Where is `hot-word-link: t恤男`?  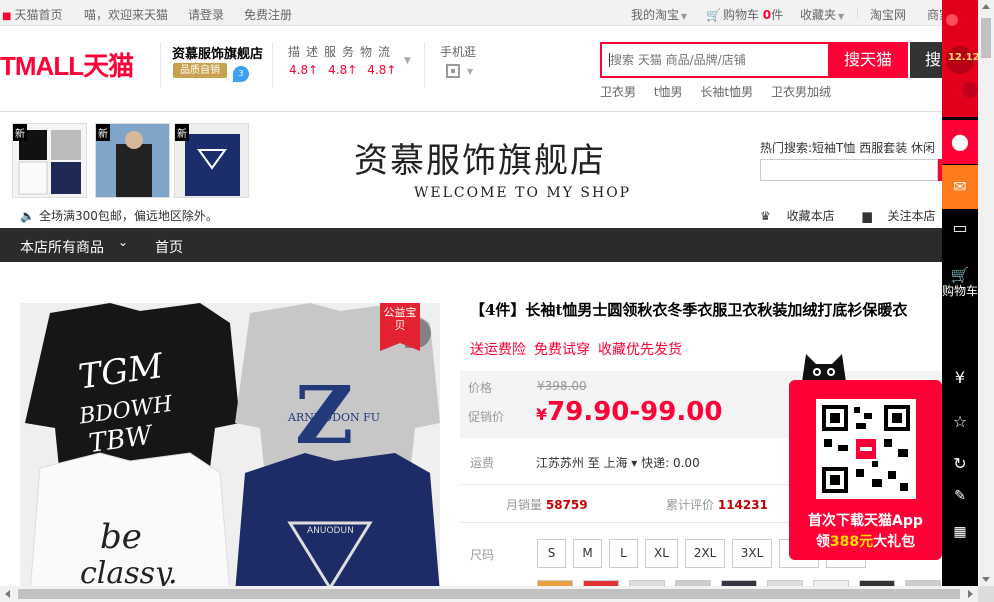
hot-word-link: t恤男 is located at coordinates (668, 92).